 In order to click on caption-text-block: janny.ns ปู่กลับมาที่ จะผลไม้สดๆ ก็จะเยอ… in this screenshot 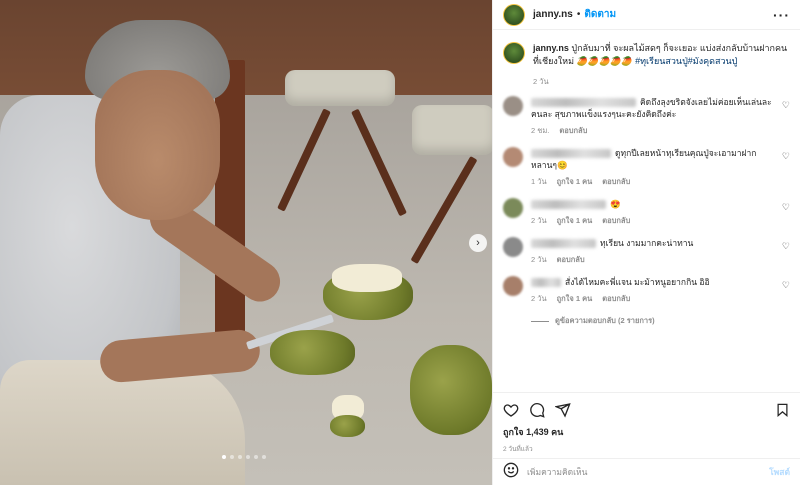, I will do `click(661, 55)`.